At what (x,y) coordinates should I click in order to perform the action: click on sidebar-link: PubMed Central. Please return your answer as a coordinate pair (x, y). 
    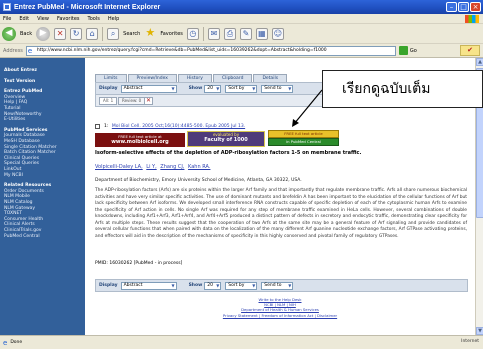
    Looking at the image, I should click on (22, 236).